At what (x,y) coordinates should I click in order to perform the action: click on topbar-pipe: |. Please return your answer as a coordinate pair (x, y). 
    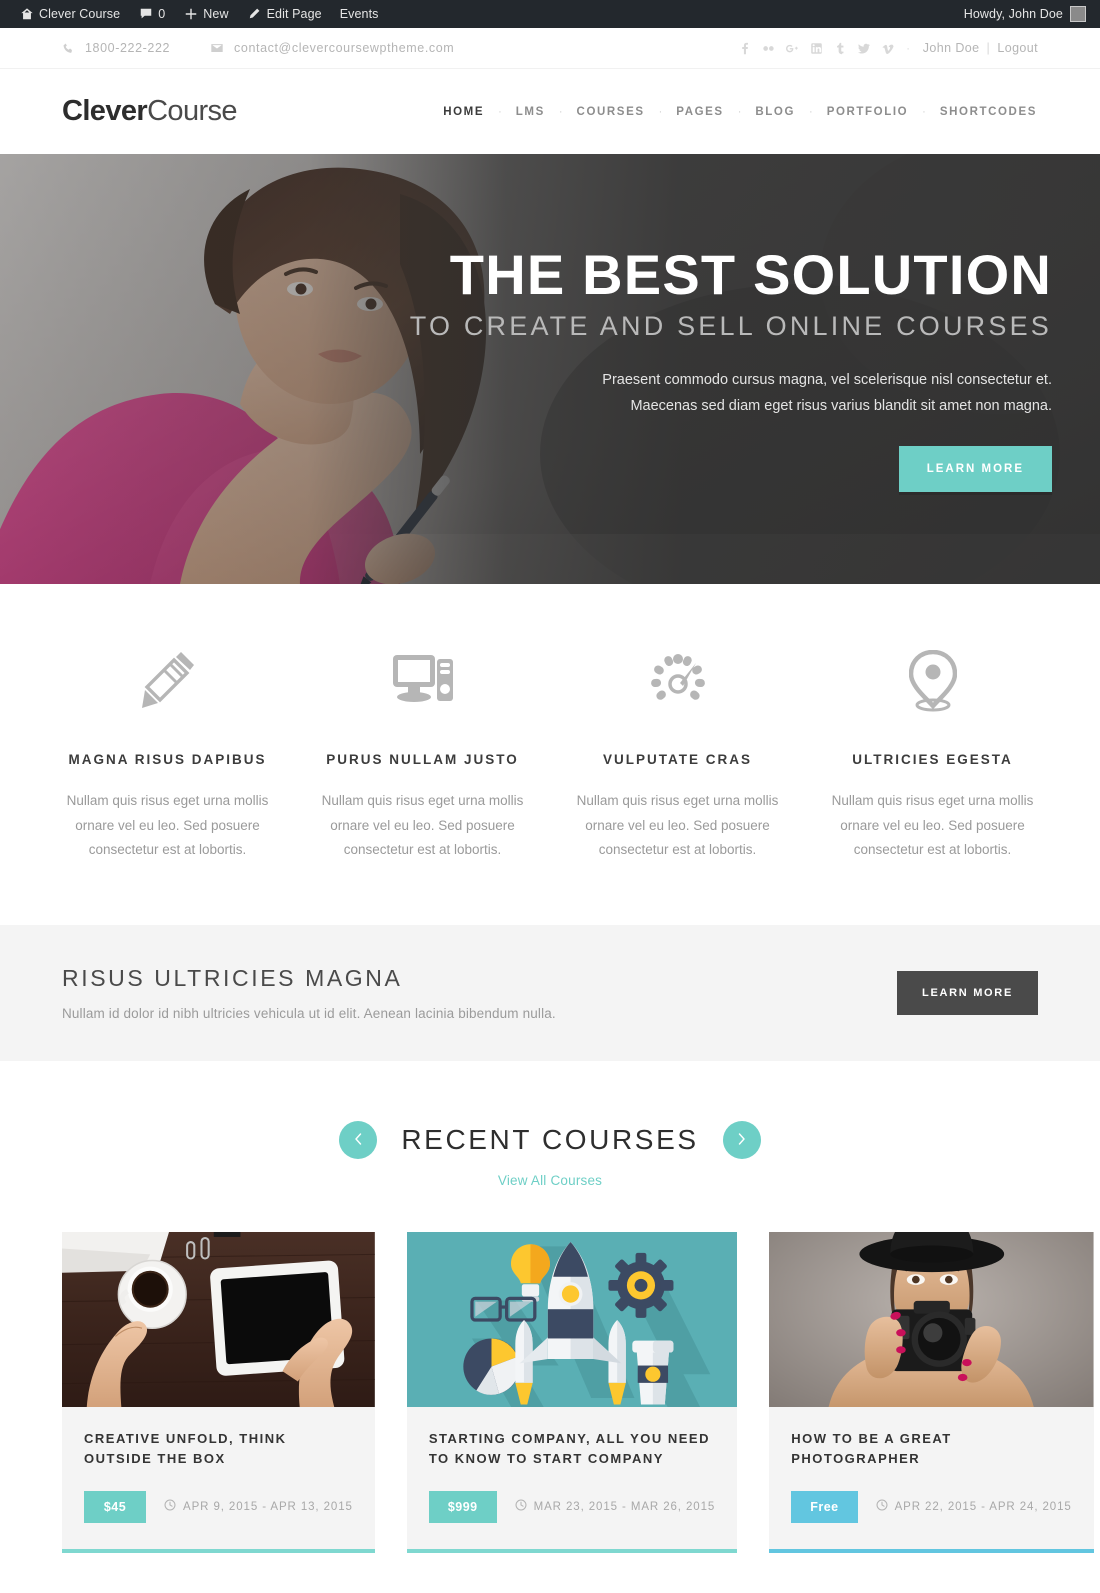
    Looking at the image, I should click on (988, 48).